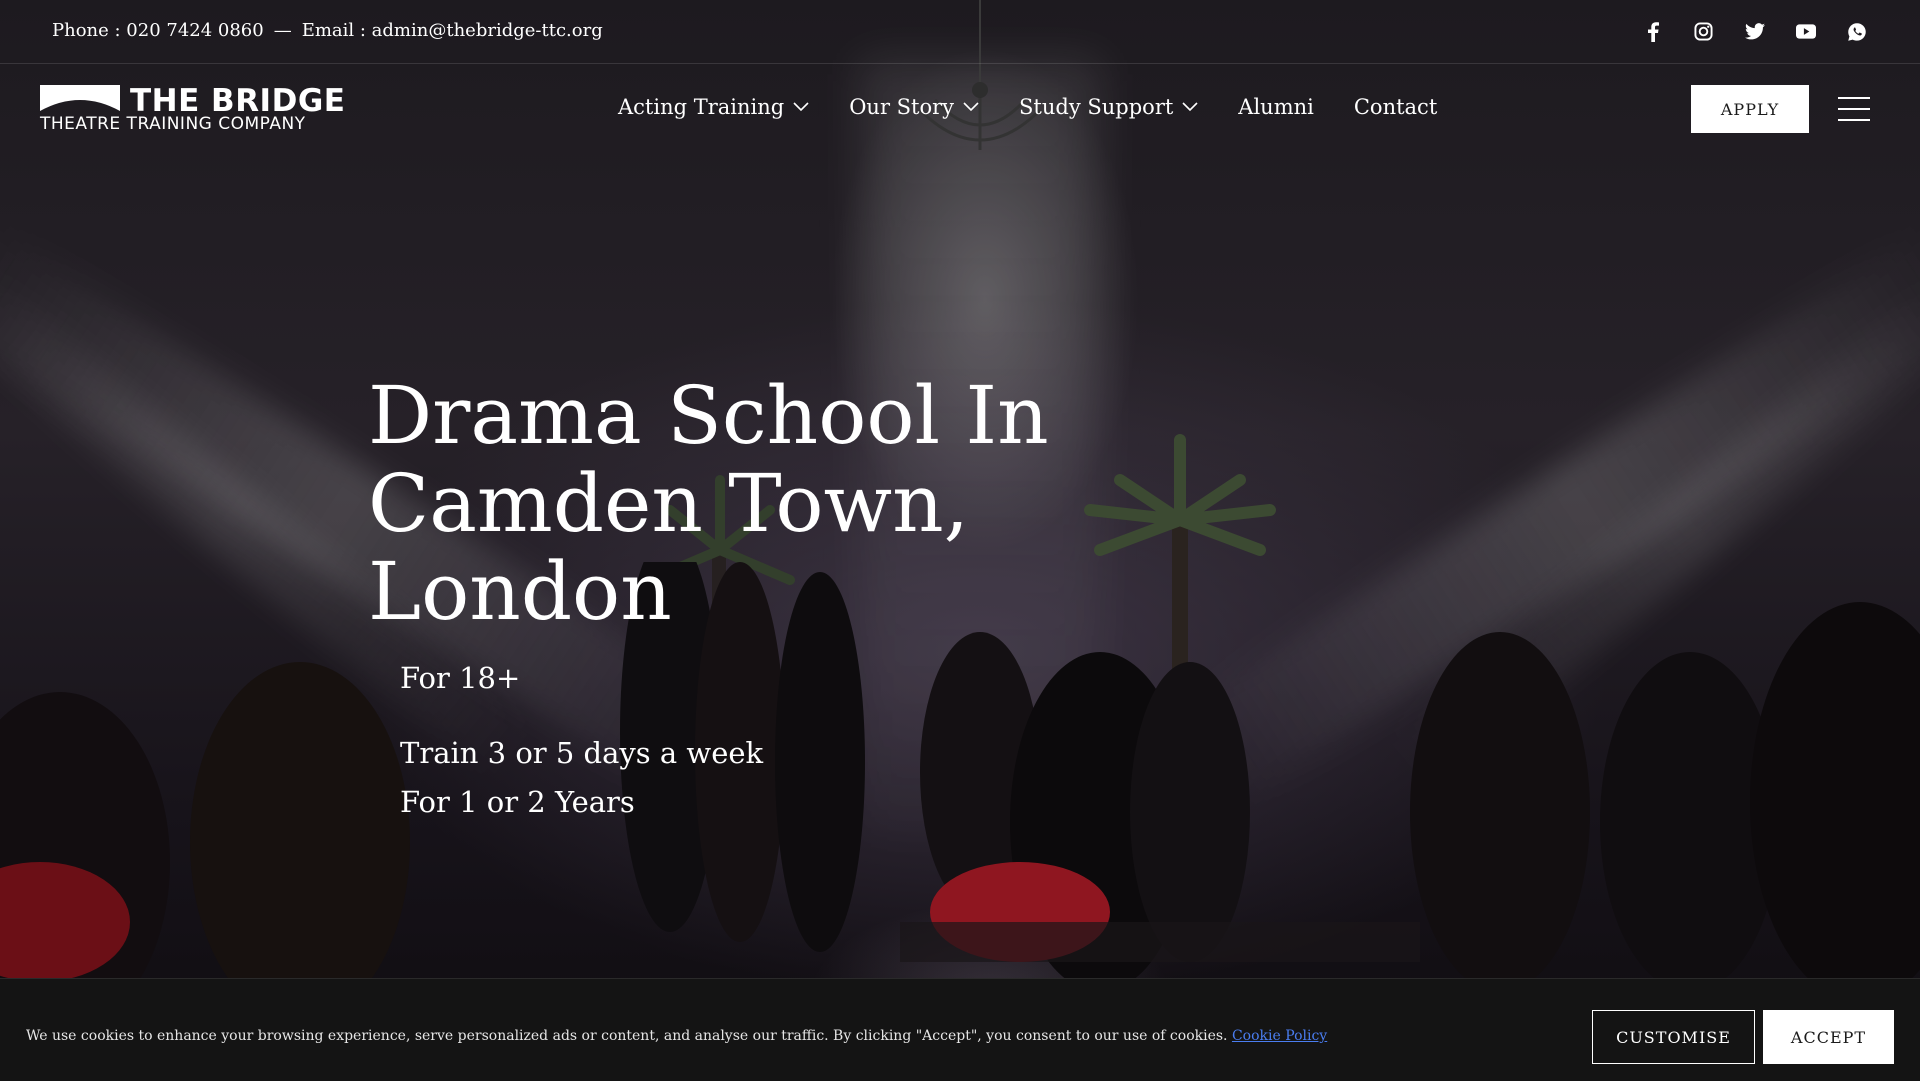 This screenshot has height=1081, width=1920. Describe the element at coordinates (452, 30) in the screenshot. I see `email-link: Email : admin@thebridge-ttc.org` at that location.